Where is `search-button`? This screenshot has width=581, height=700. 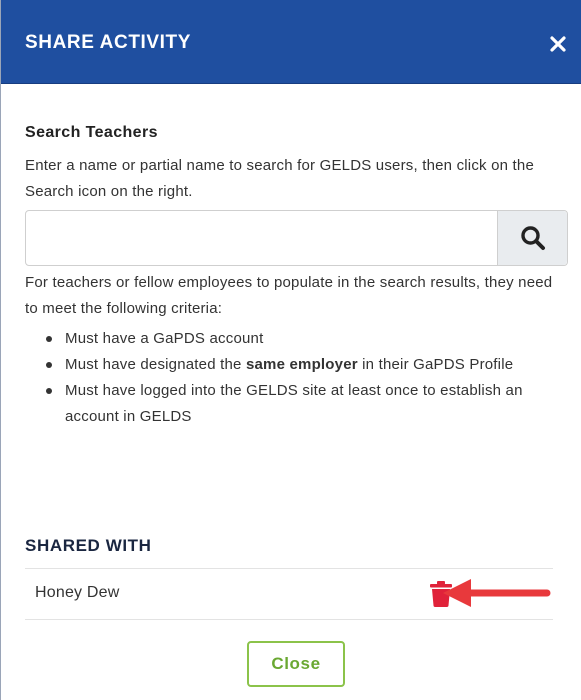 search-button is located at coordinates (532, 238).